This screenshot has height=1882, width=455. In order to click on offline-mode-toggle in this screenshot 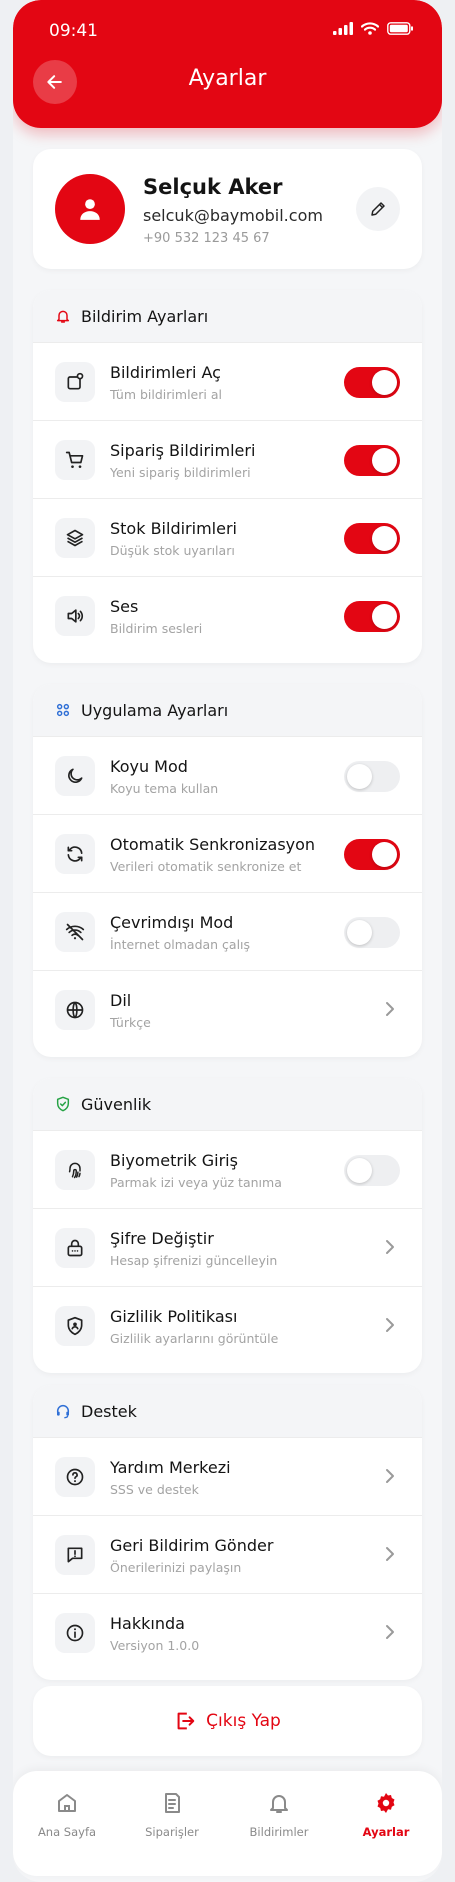, I will do `click(372, 932)`.